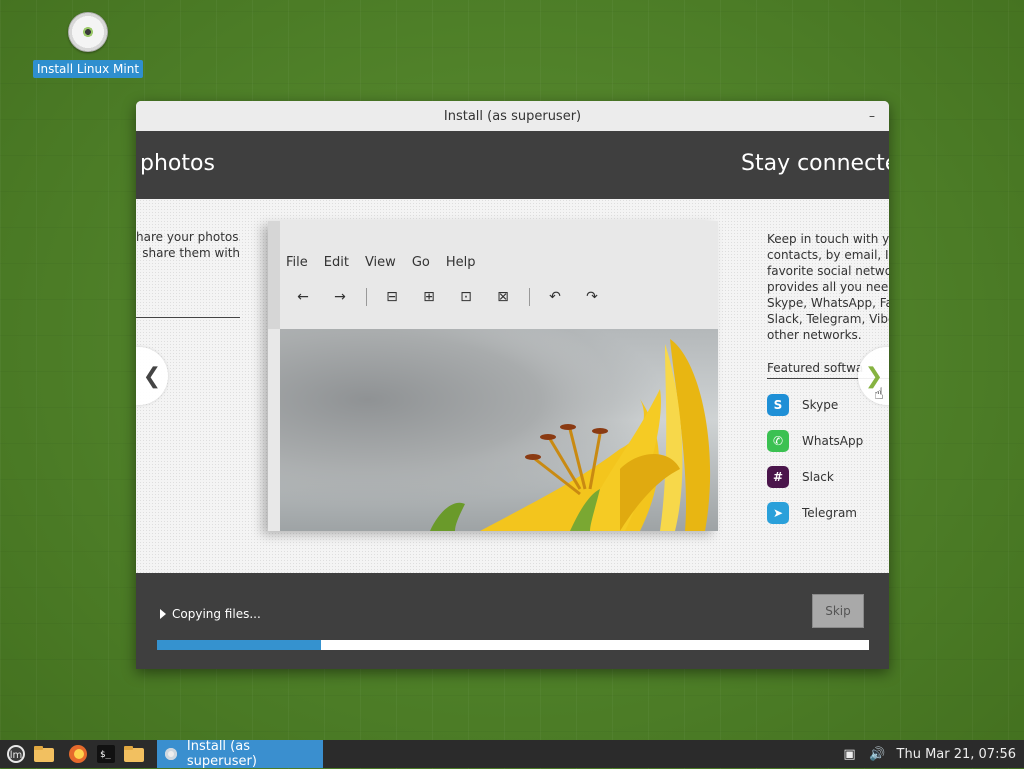  Describe the element at coordinates (878, 754) in the screenshot. I see `volume-icon: 🔊` at that location.